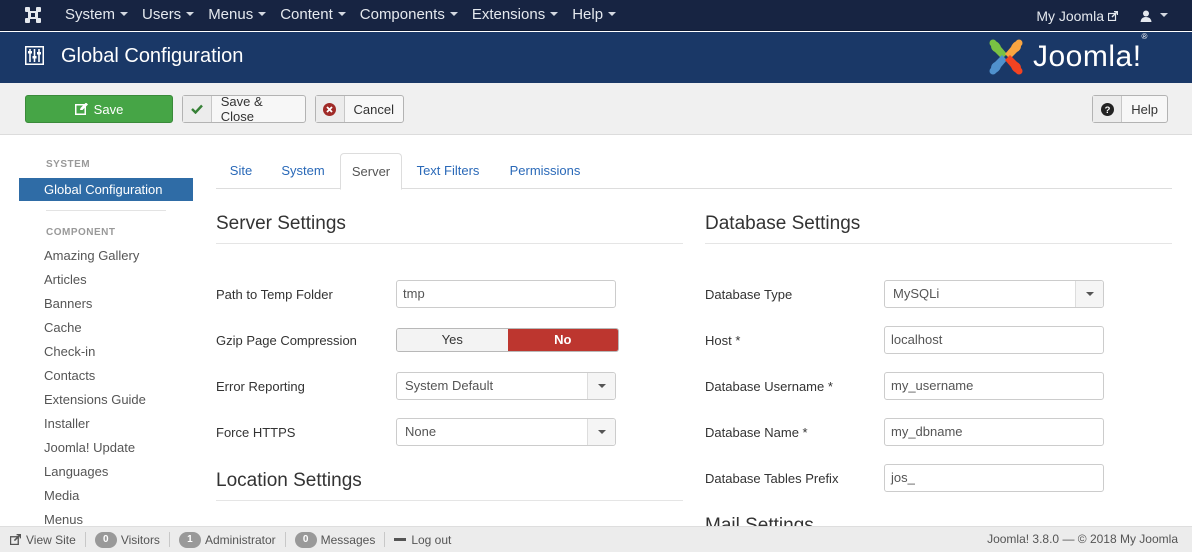  Describe the element at coordinates (596, 109) in the screenshot. I see `toolbar: Save Save & Close Cancel ? Help` at that location.